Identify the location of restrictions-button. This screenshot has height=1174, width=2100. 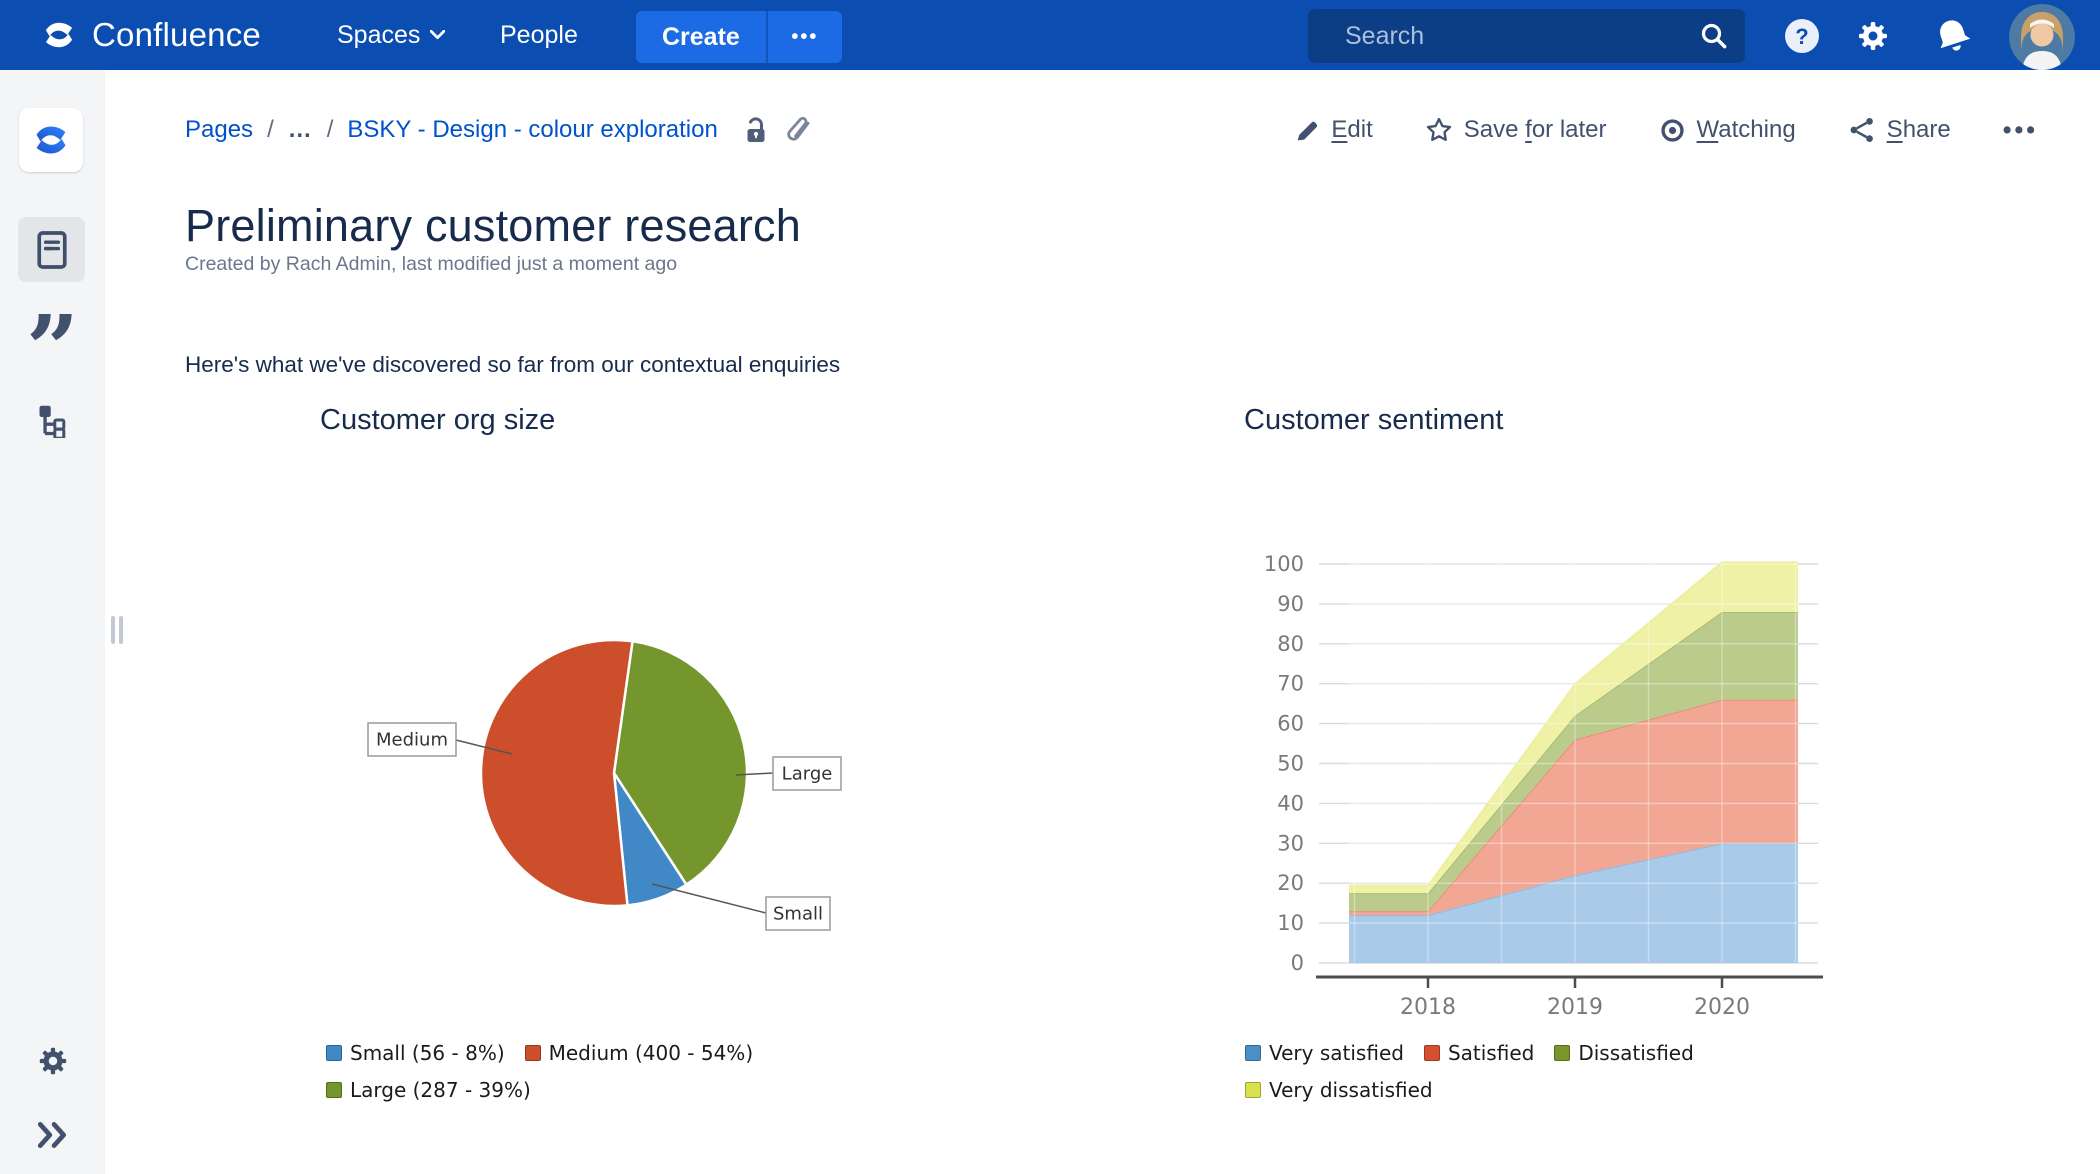
(755, 130).